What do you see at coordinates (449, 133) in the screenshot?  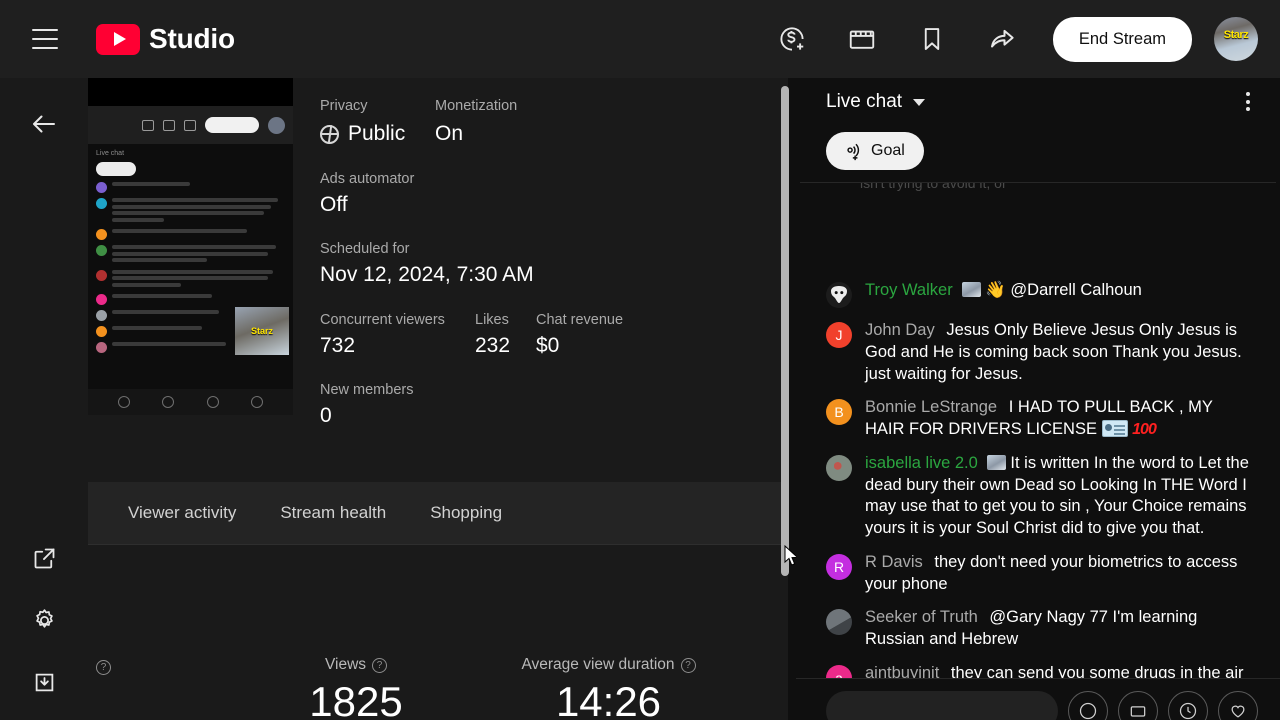 I see `monetization-value: On` at bounding box center [449, 133].